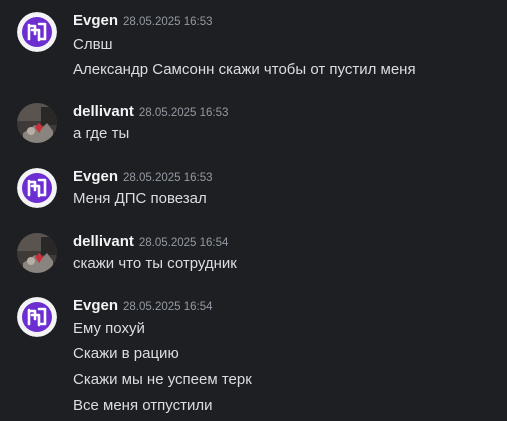 This screenshot has height=421, width=507. Describe the element at coordinates (93, 44) in the screenshot. I see `message-text: Слвш` at that location.